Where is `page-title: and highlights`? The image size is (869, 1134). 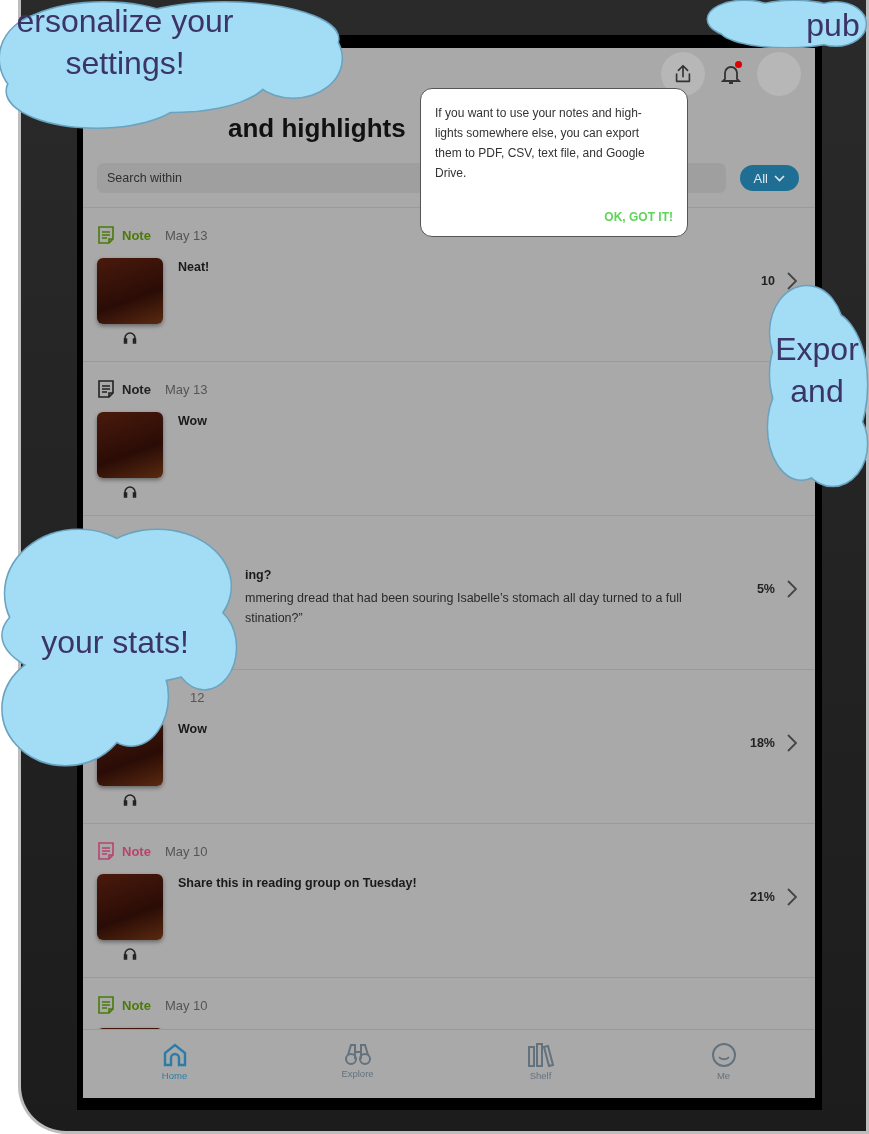 page-title: and highlights is located at coordinates (317, 129).